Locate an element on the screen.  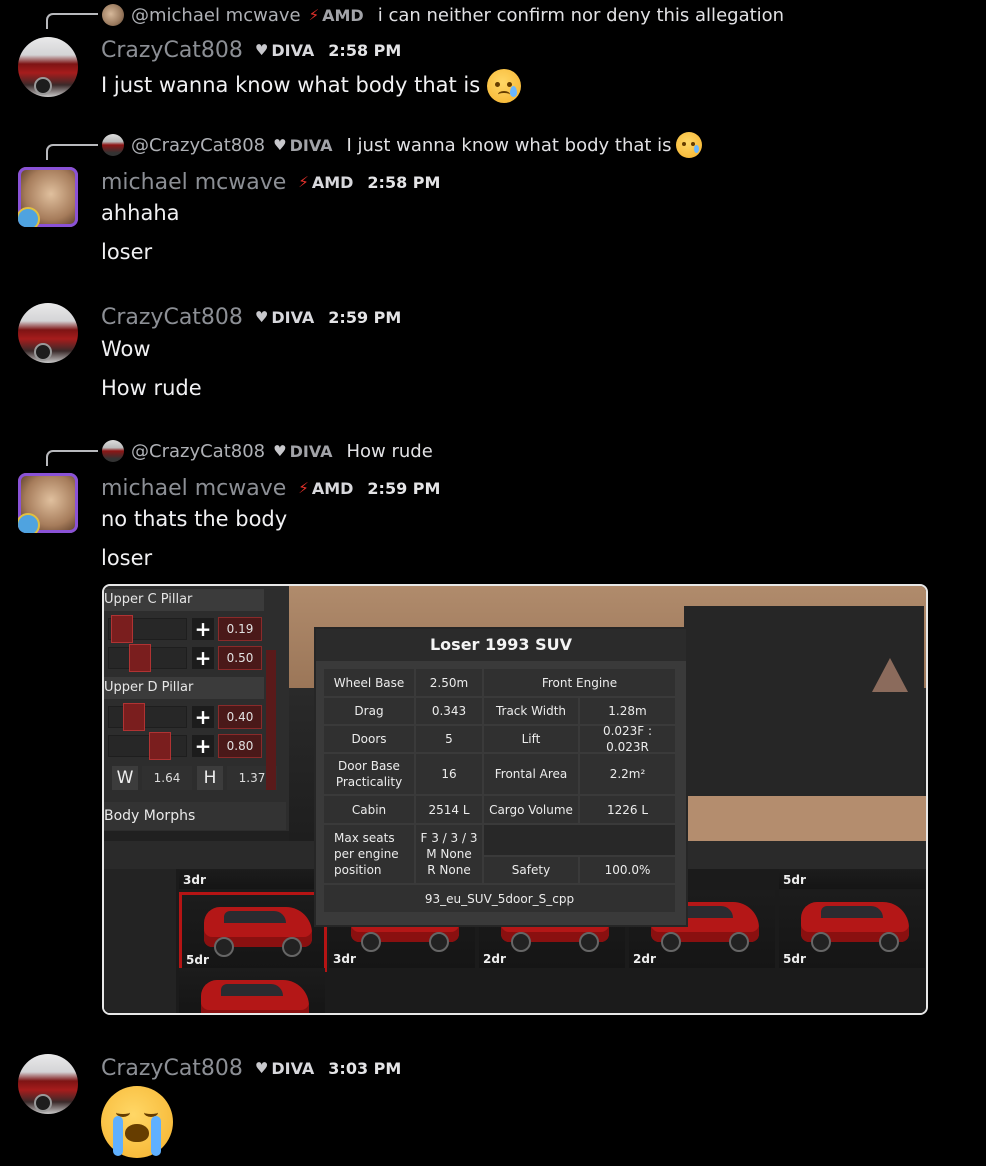
stat-value: 0.023F : 0.023R is located at coordinates (627, 739).